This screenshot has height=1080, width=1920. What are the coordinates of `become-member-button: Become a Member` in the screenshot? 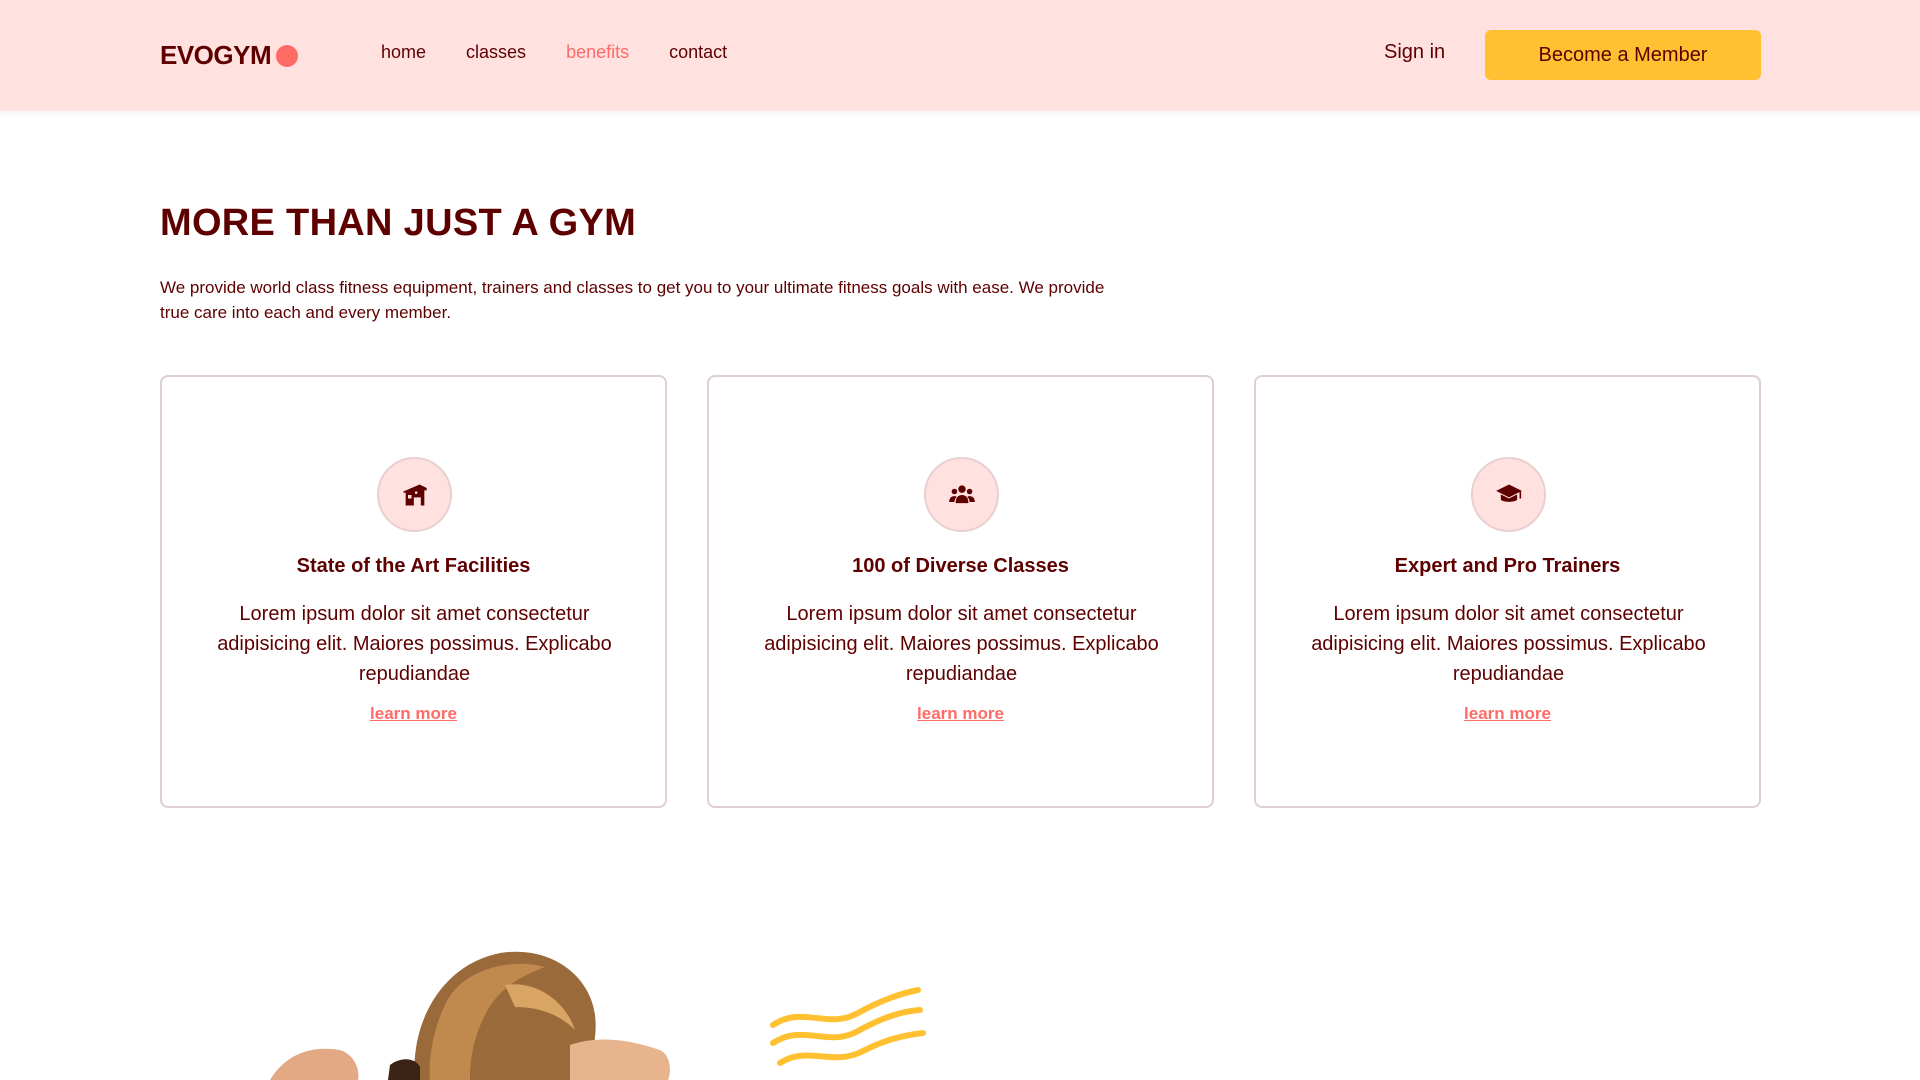 It's located at (1623, 55).